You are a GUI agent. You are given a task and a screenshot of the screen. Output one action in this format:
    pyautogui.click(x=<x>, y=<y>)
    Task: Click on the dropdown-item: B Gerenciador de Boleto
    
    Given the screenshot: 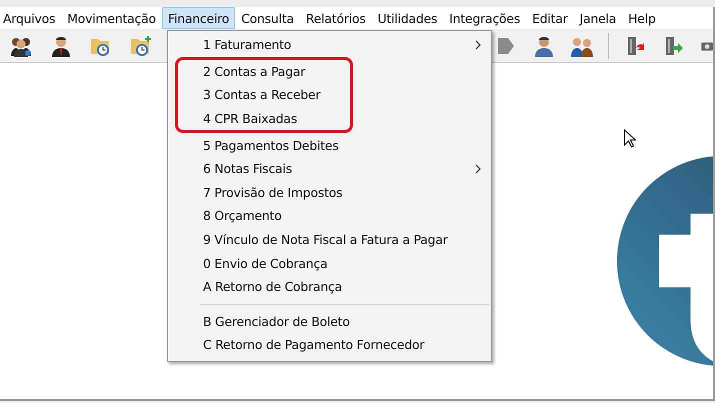 What is the action you would take?
    pyautogui.click(x=329, y=322)
    